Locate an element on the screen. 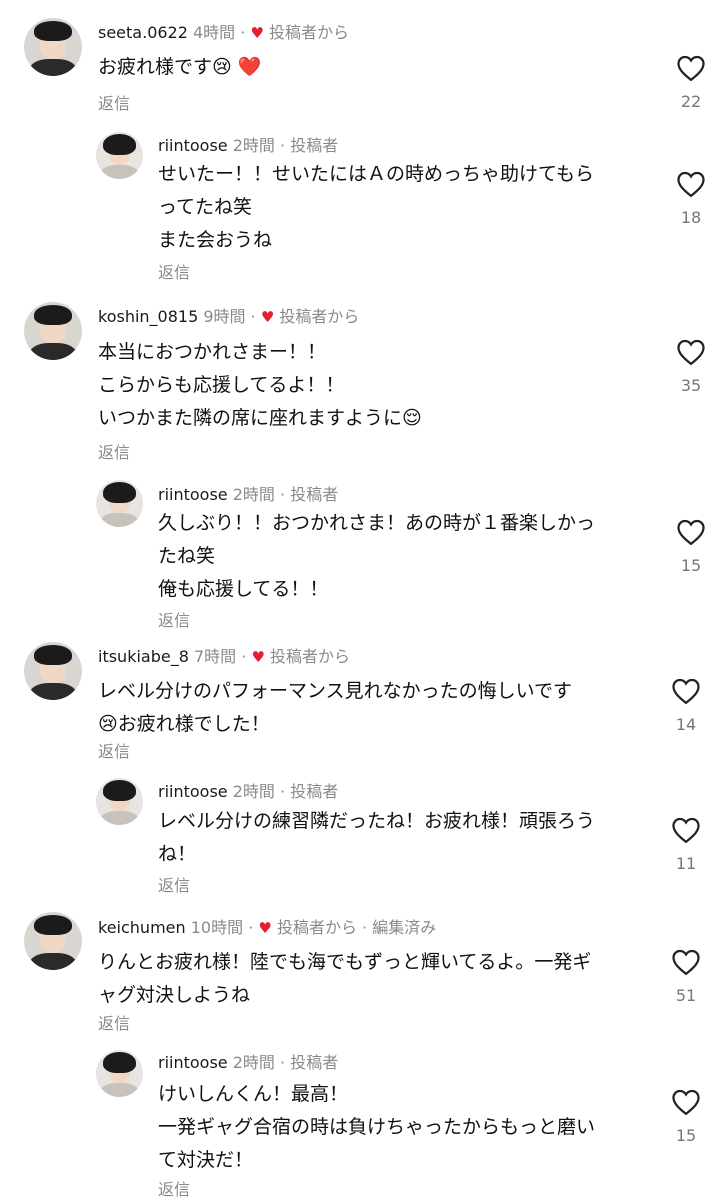 Image resolution: width=726 pixels, height=1200 pixels. edited-label: · 編集済み is located at coordinates (399, 927).